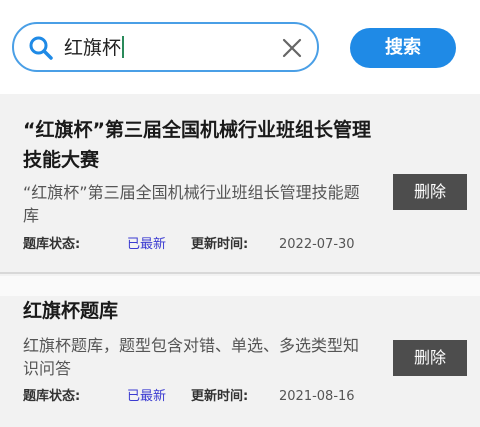 Image resolution: width=480 pixels, height=427 pixels. Describe the element at coordinates (71, 311) in the screenshot. I see `item-title: 红旗杯题库` at that location.